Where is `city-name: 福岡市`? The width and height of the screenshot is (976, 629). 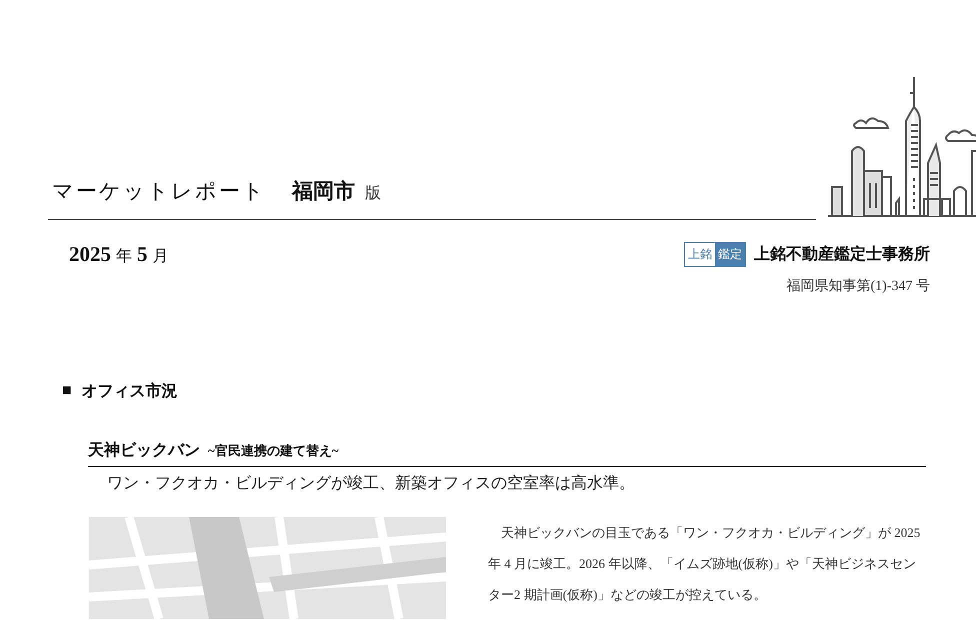
city-name: 福岡市 is located at coordinates (323, 191).